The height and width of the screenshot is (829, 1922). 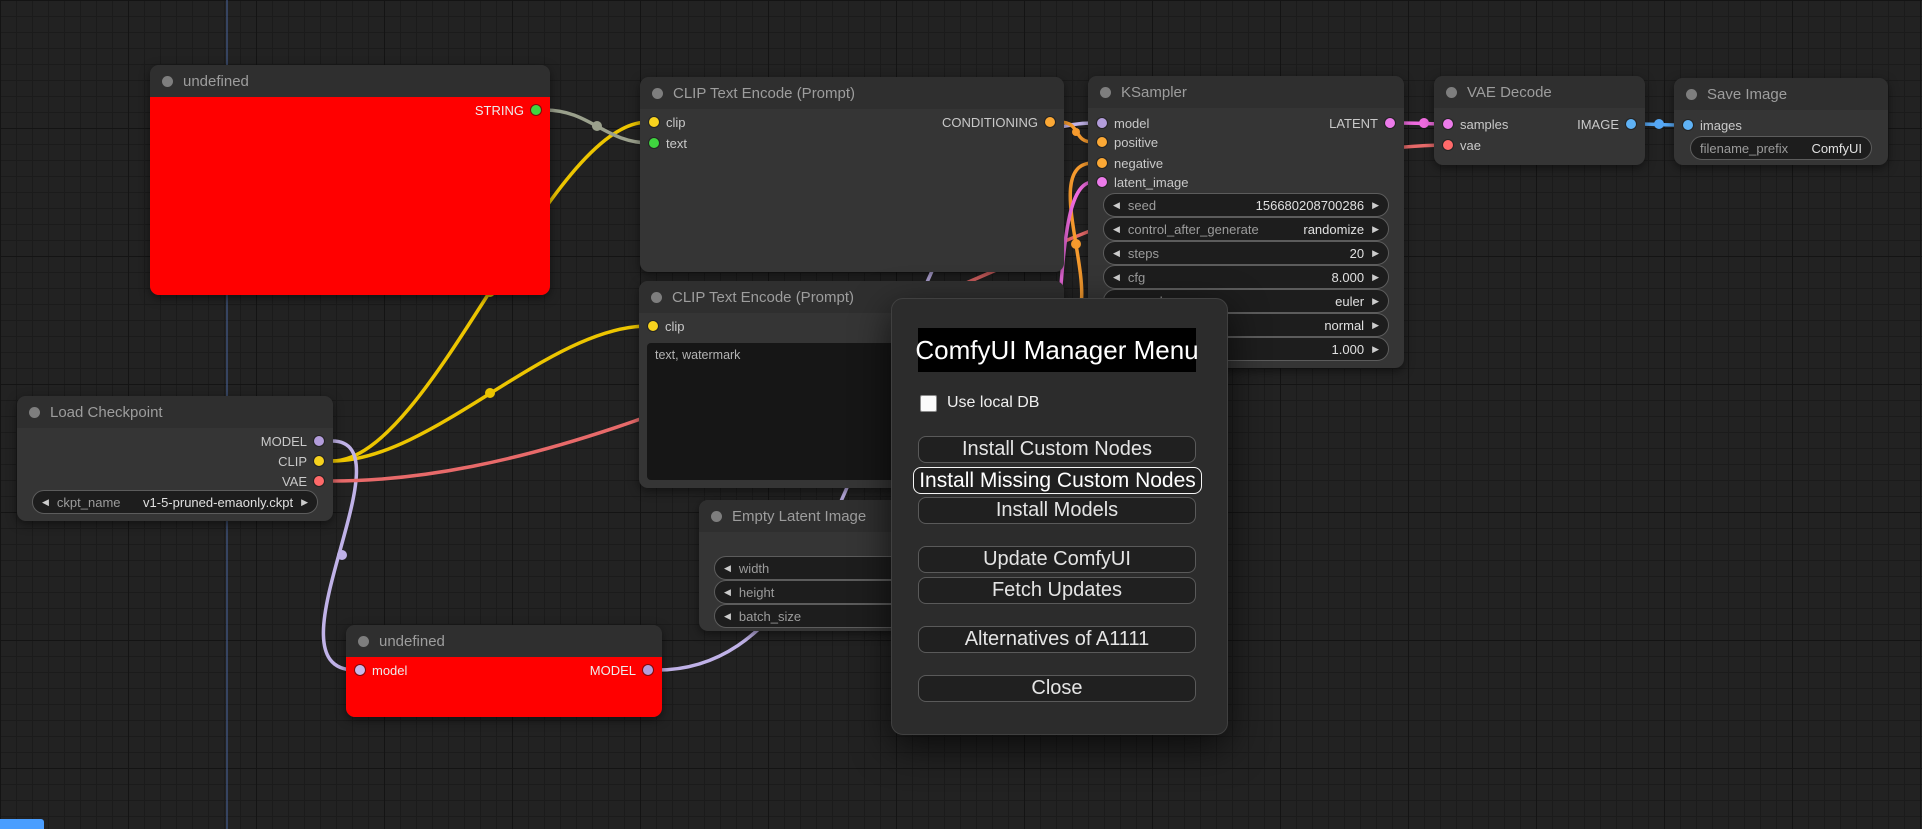 I want to click on queue-indicator-bar, so click(x=22, y=824).